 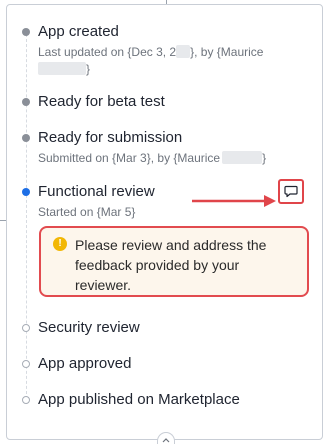 I want to click on step-app-approved: App approved, so click(x=169, y=364).